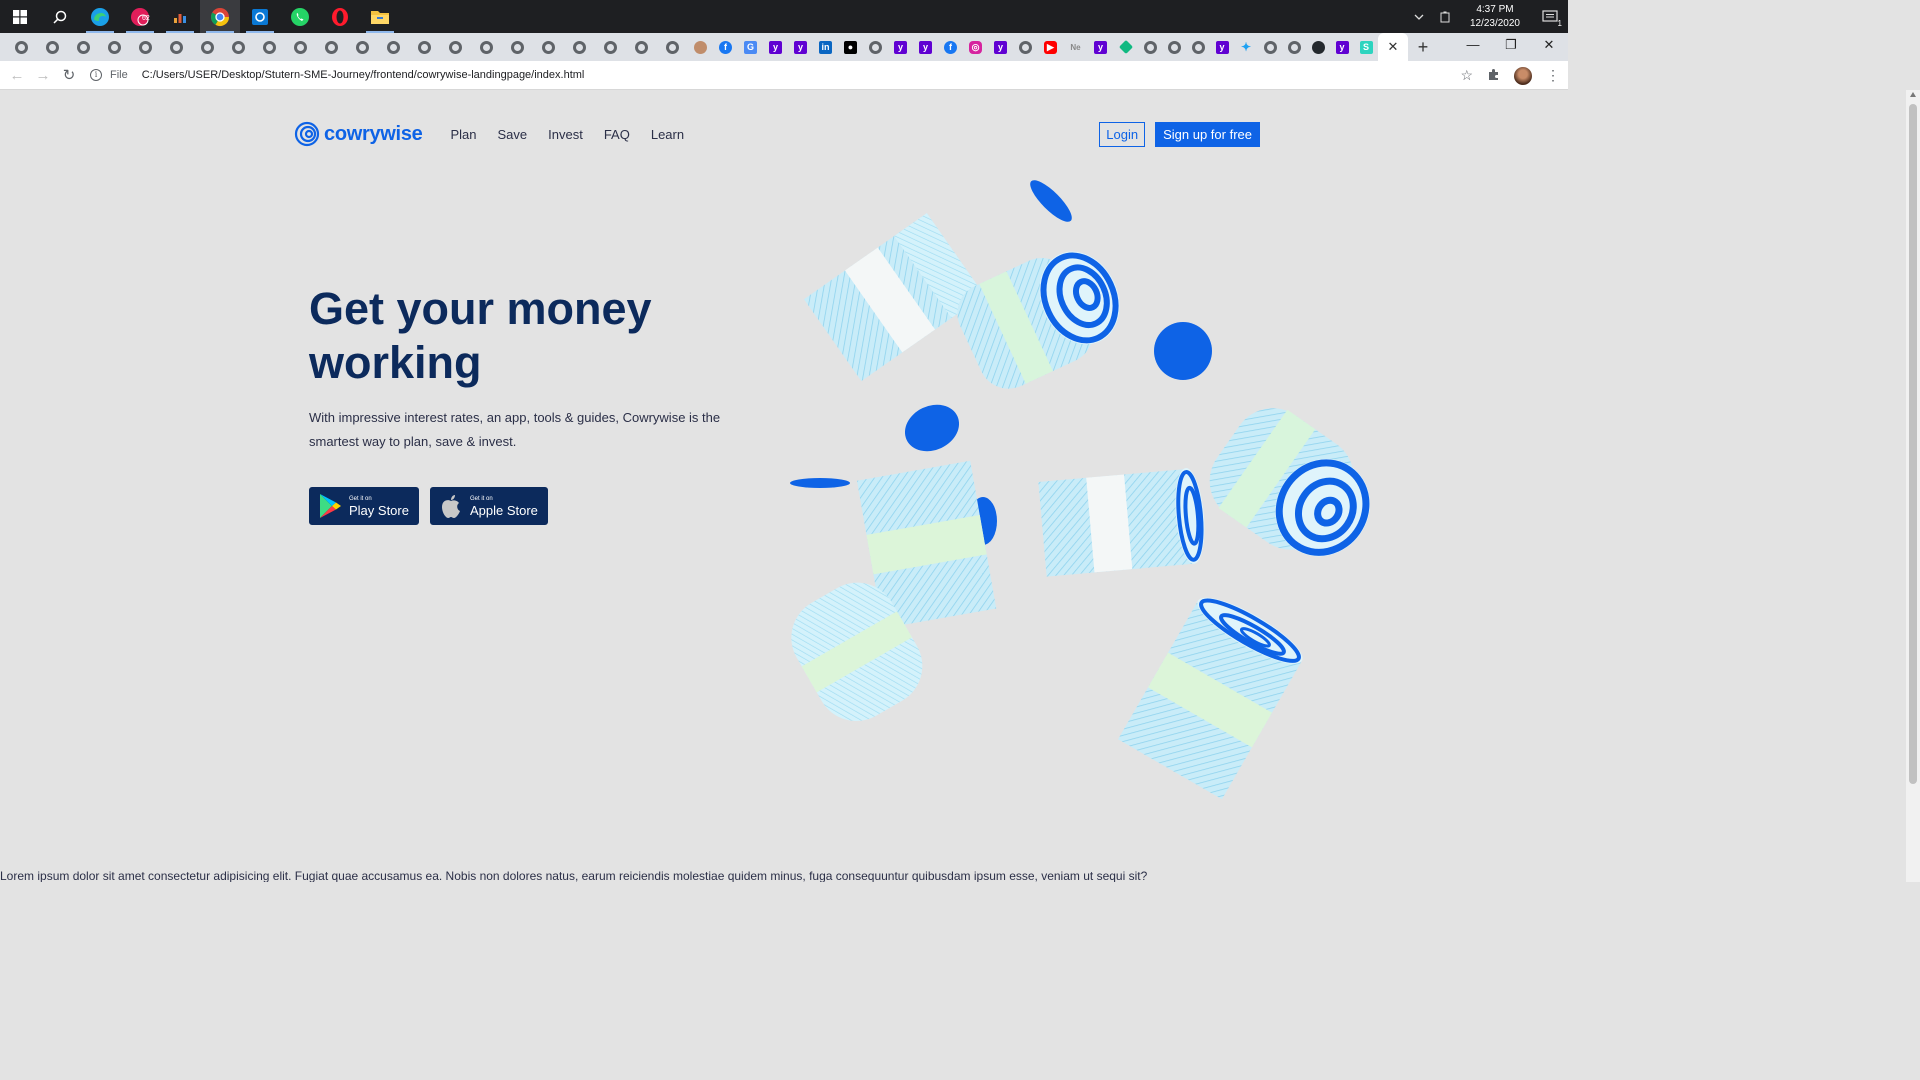  I want to click on profile-avatar, so click(1523, 75).